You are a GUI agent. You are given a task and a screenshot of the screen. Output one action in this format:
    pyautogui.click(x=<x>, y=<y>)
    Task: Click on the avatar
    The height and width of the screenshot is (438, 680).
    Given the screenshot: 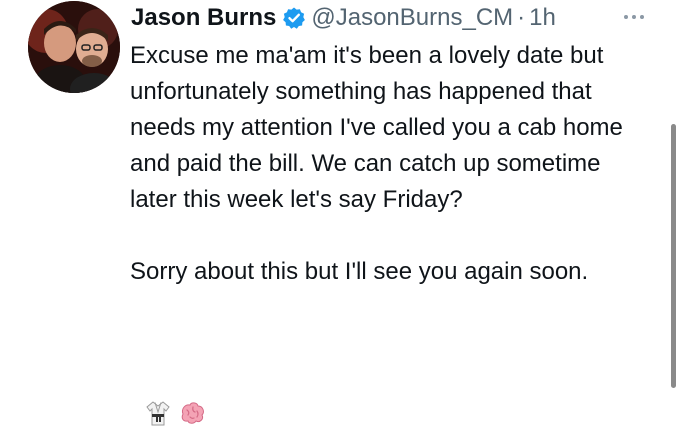 What is the action you would take?
    pyautogui.click(x=74, y=47)
    